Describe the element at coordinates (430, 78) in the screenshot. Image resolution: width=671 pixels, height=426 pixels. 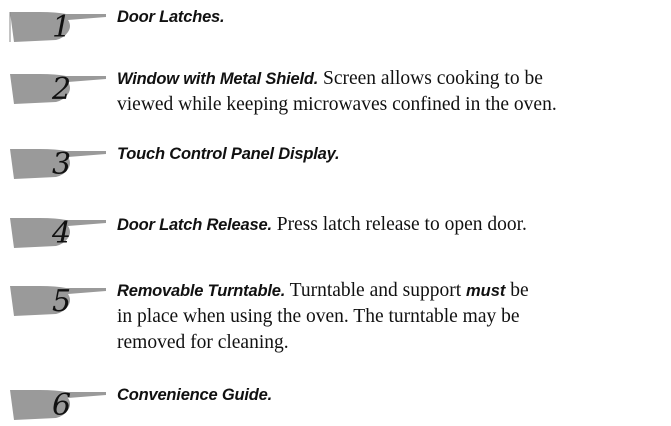
I see `description-line: Screen allows cooking to be` at that location.